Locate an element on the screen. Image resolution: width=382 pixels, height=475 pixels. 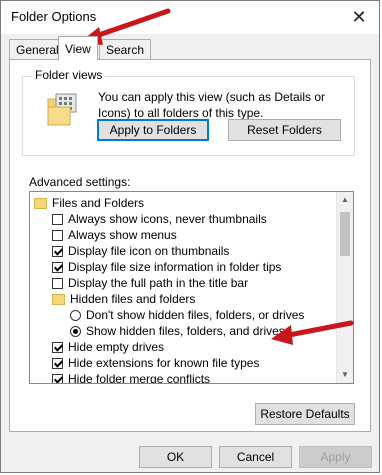
cancel-button: Cancel is located at coordinates (255, 457).